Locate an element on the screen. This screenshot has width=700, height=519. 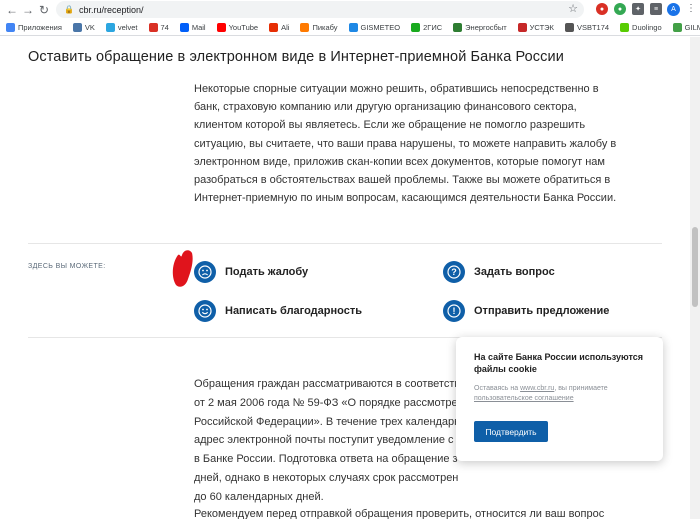
bookmark-item: VSBT174 is located at coordinates (587, 27).